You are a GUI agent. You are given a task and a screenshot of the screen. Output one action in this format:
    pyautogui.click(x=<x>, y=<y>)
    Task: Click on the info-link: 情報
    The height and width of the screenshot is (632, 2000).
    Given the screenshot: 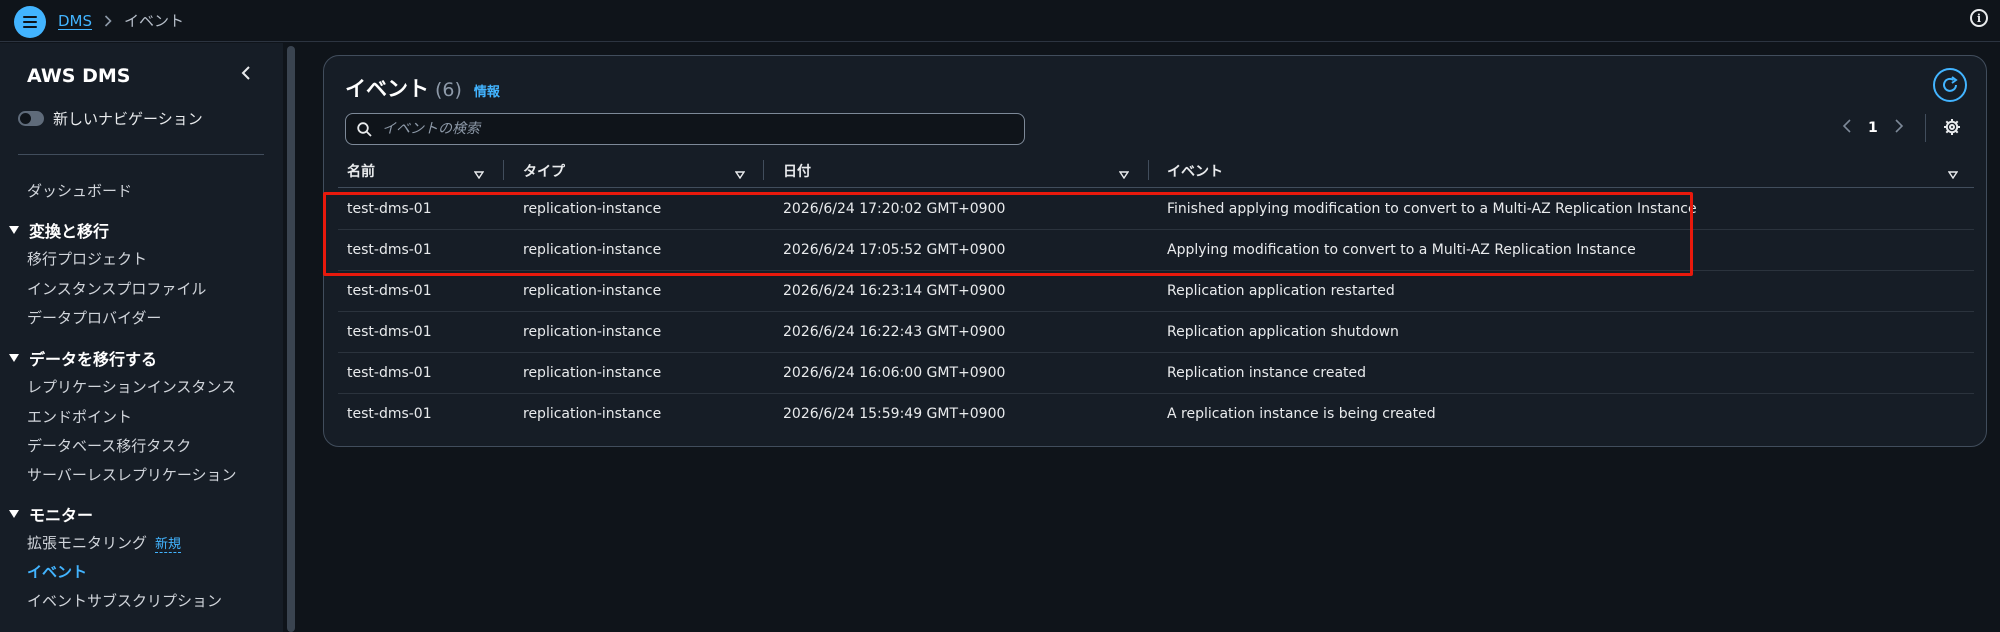 What is the action you would take?
    pyautogui.click(x=487, y=90)
    